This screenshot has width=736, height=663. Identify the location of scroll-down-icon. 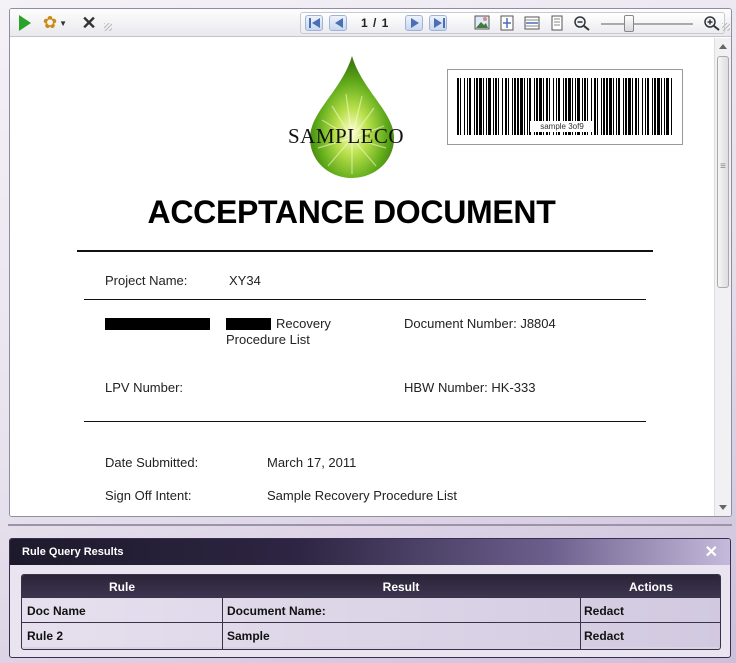
(723, 507).